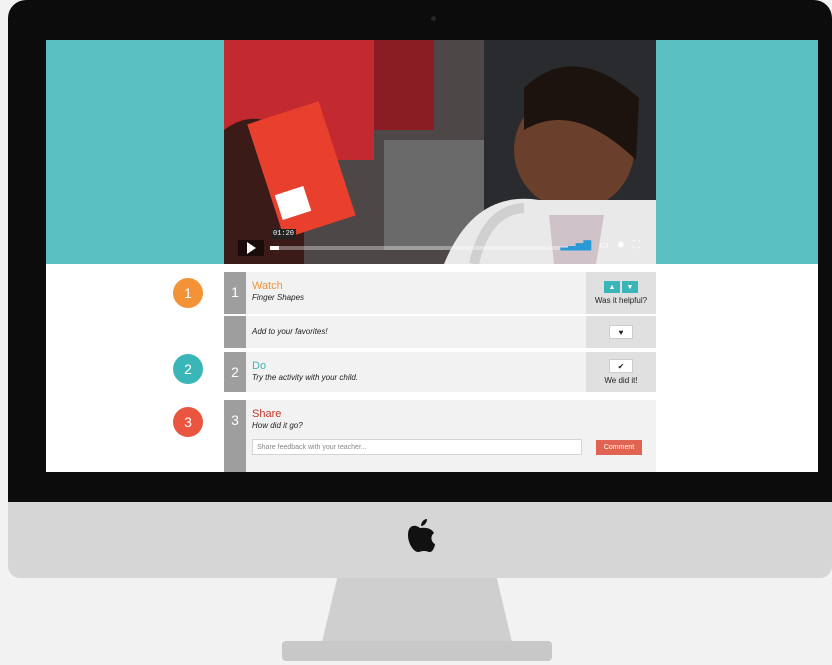 The width and height of the screenshot is (832, 665). Describe the element at coordinates (612, 287) in the screenshot. I see `thumbs-up-icon: ▲` at that location.